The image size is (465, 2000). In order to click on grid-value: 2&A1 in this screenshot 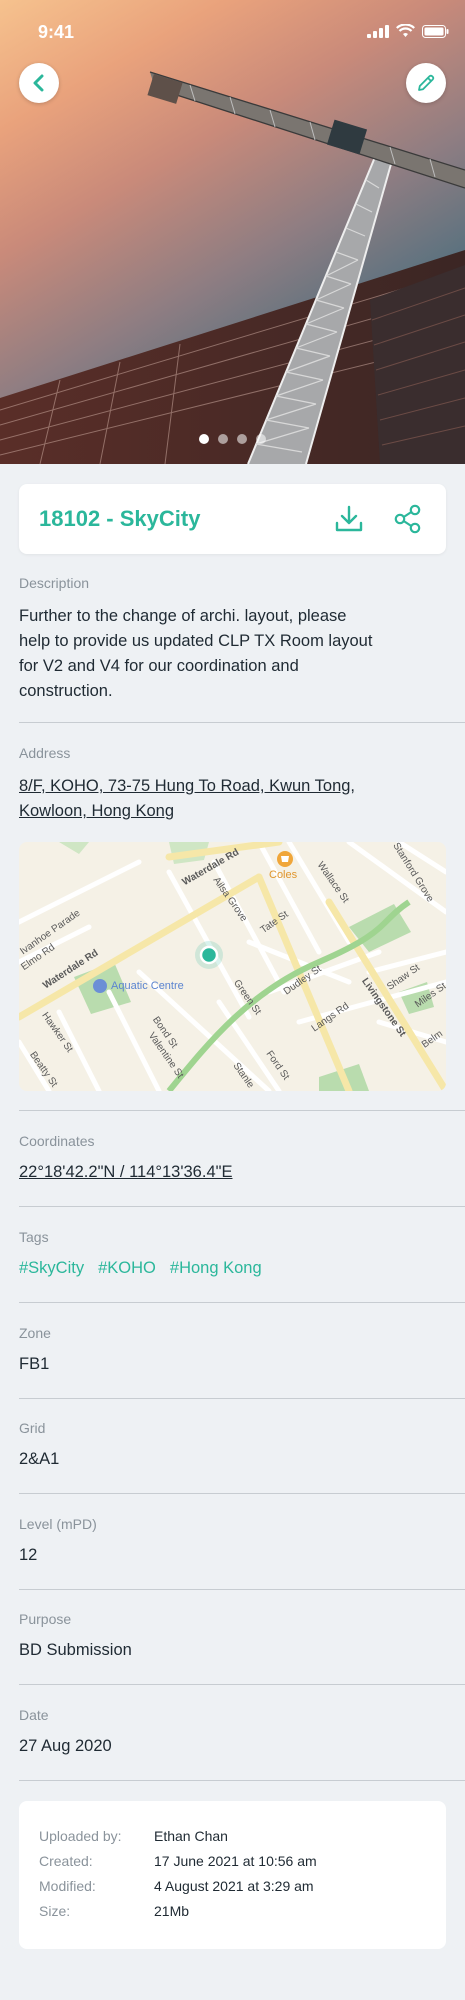, I will do `click(39, 1459)`.